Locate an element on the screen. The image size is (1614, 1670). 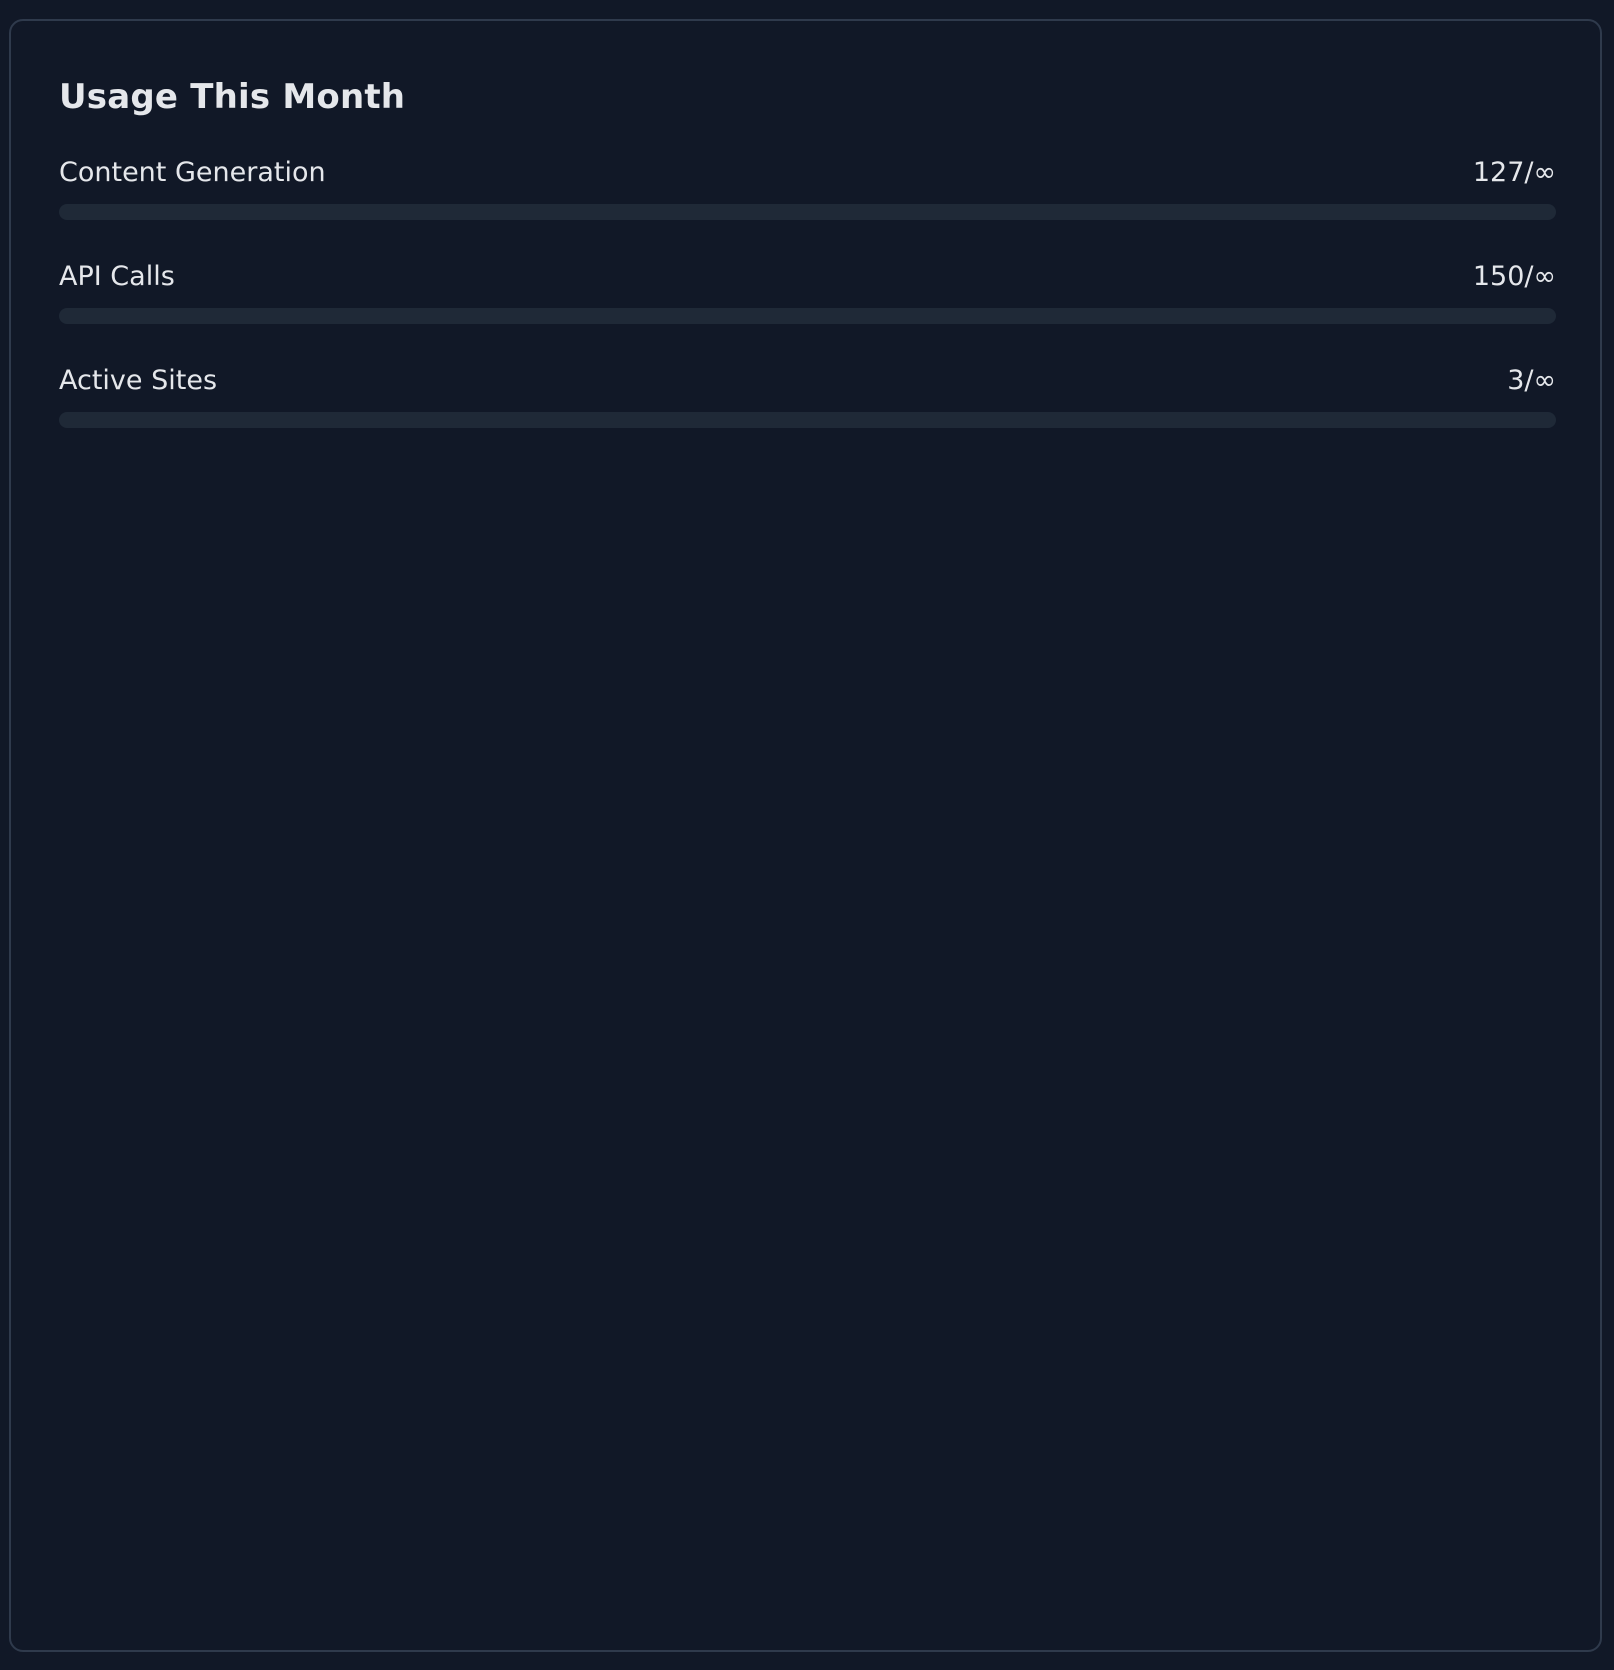
usage-label: Content Generation is located at coordinates (192, 172).